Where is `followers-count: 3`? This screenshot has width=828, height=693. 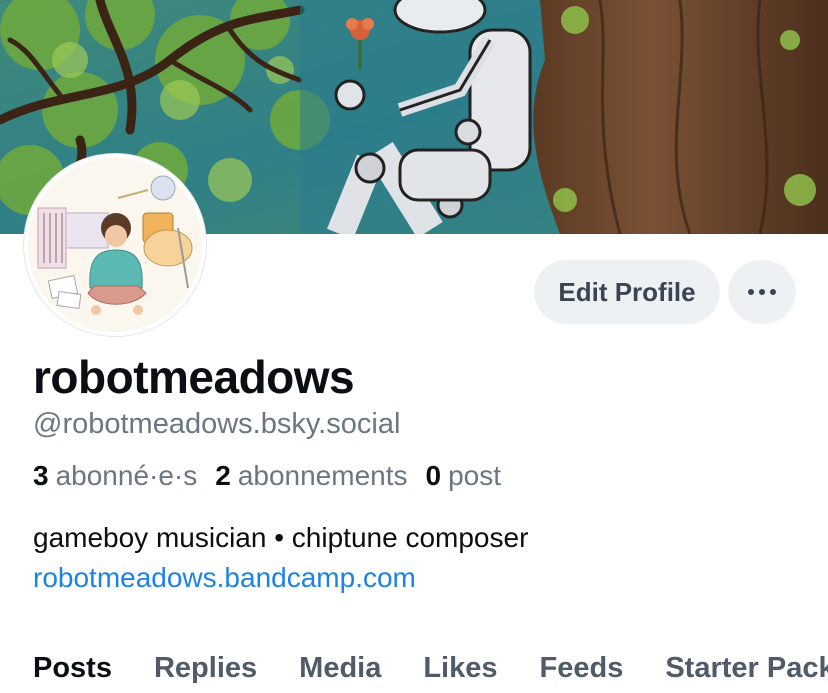 followers-count: 3 is located at coordinates (41, 475).